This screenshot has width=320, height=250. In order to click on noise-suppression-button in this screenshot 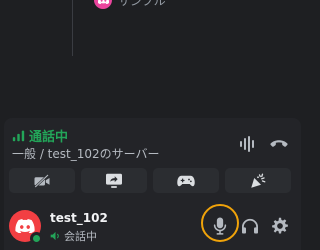, I will do `click(248, 144)`.